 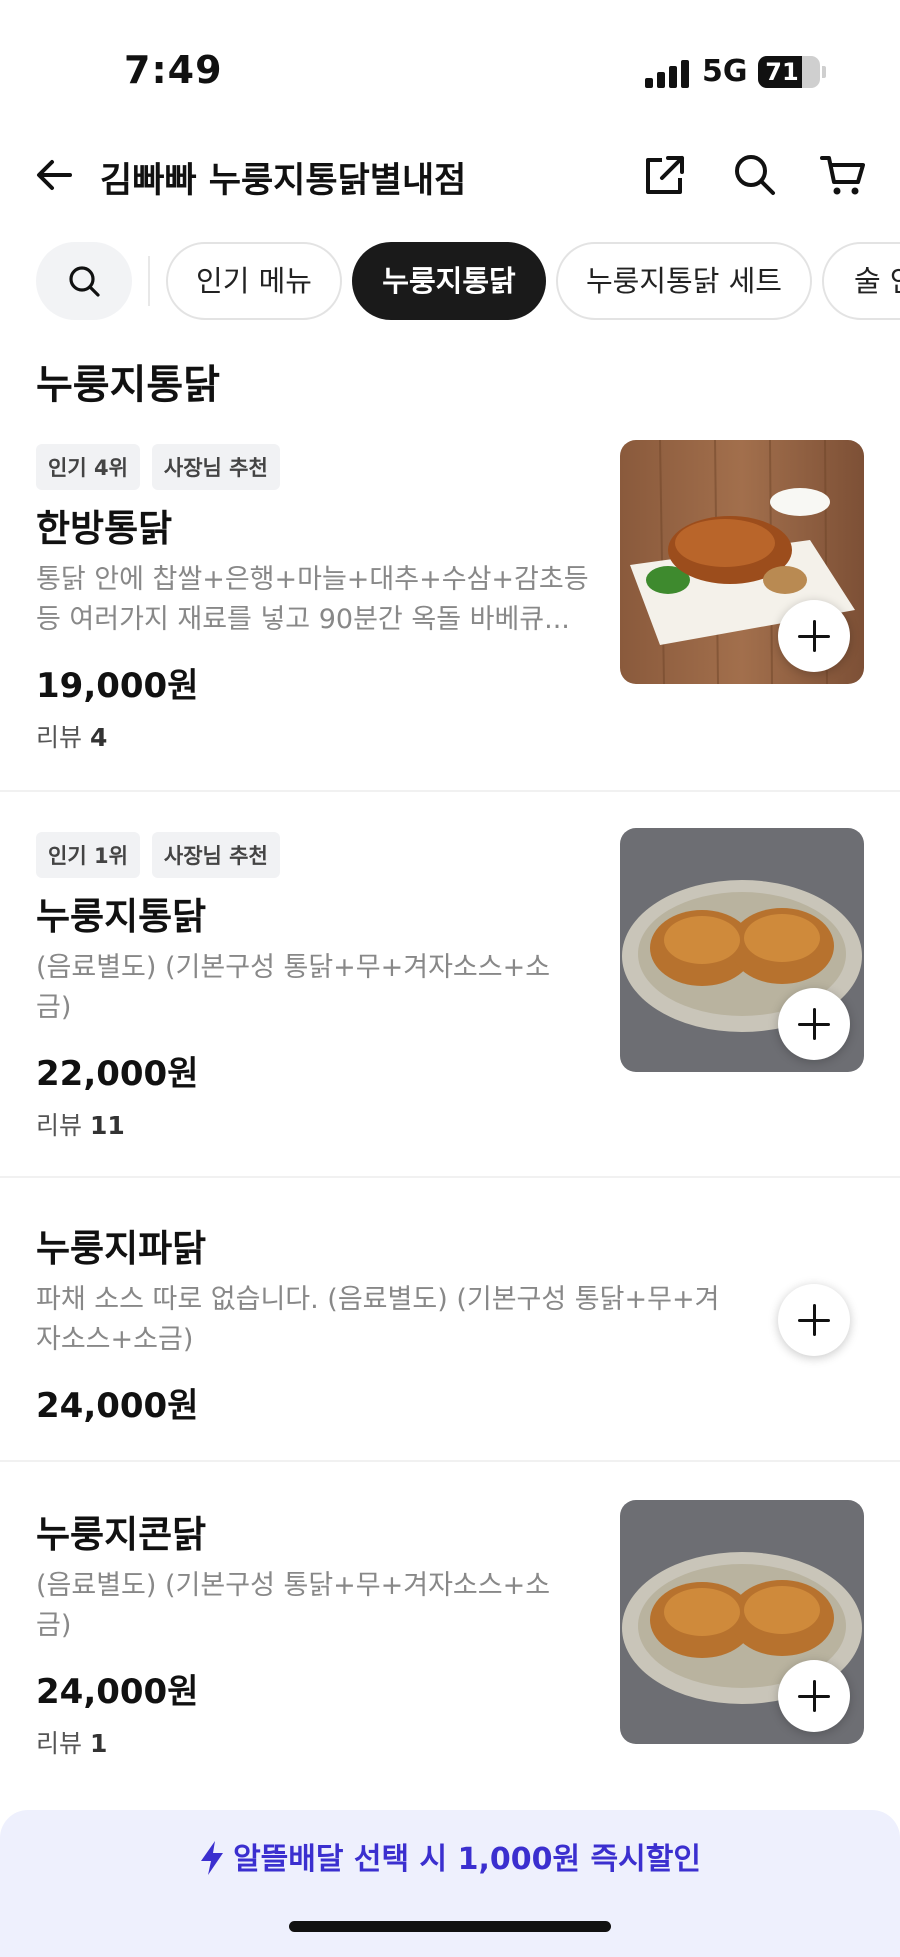 What do you see at coordinates (104, 528) in the screenshot?
I see `item-name: 한방통닭` at bounding box center [104, 528].